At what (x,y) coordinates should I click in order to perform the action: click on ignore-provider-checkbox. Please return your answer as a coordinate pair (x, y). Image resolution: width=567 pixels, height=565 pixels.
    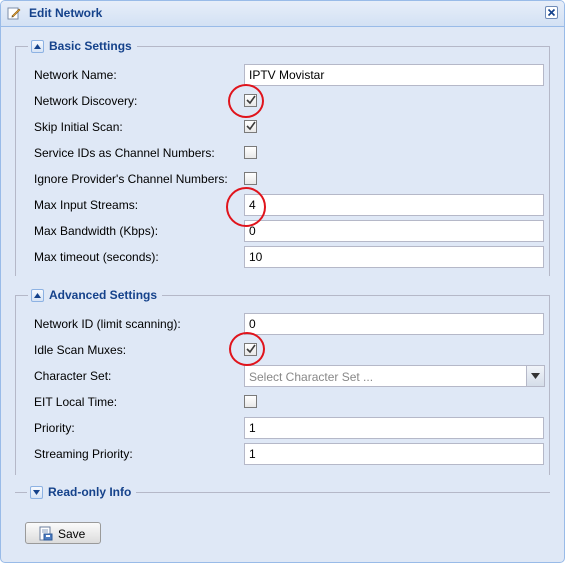
    Looking at the image, I should click on (250, 178).